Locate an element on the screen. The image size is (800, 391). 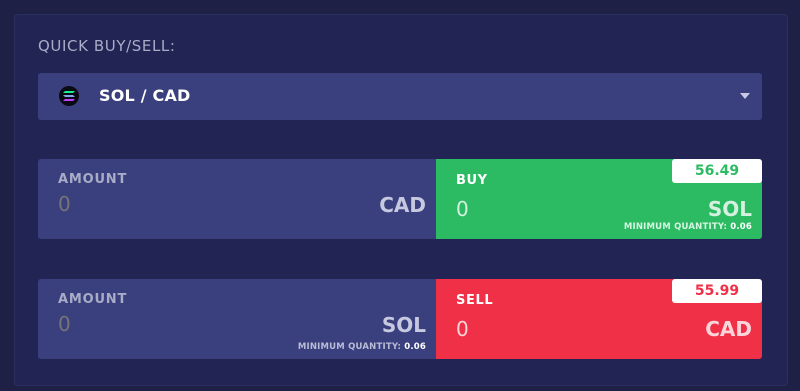
sell-amount-field: AMOUNT SOL MINIMUM QUANTITY: 0.06 is located at coordinates (237, 319).